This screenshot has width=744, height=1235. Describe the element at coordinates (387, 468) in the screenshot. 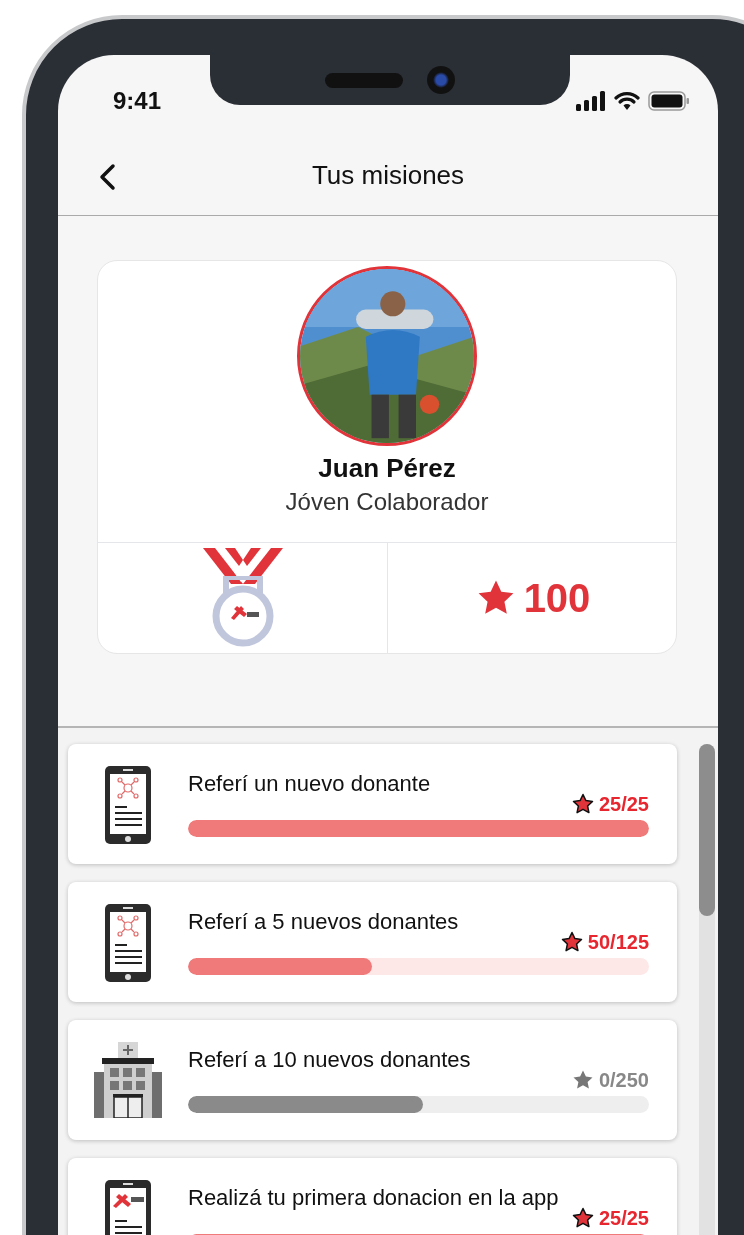

I see `user-name: Juan Pérez` at that location.